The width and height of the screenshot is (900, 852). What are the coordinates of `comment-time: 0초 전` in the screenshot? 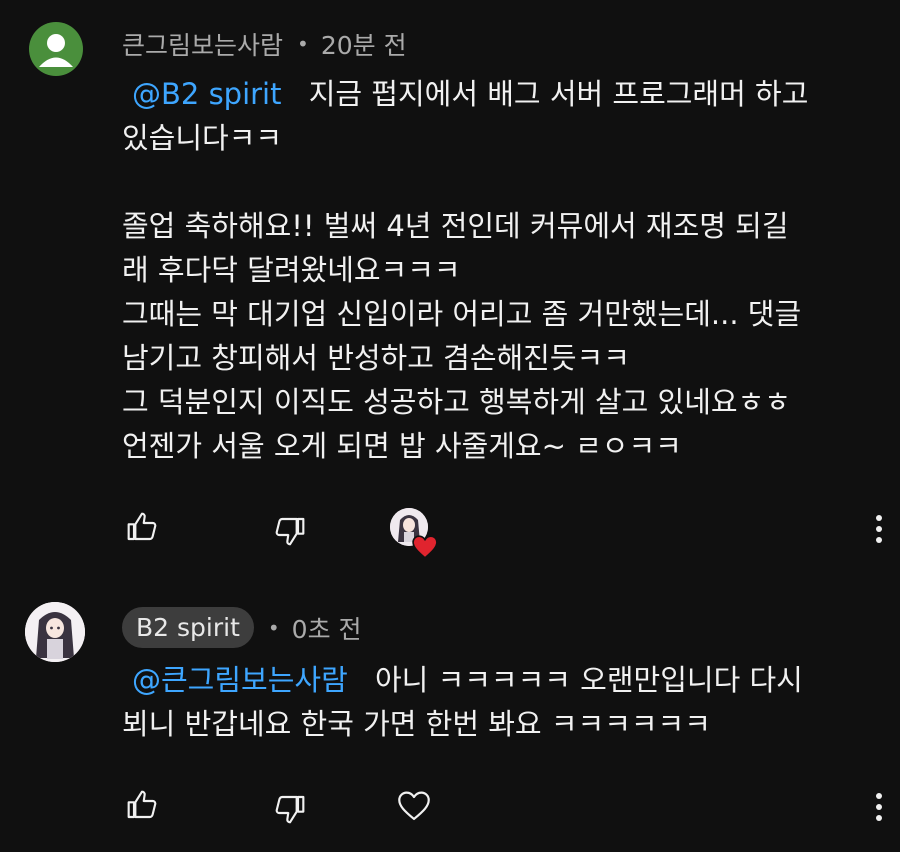 It's located at (326, 629).